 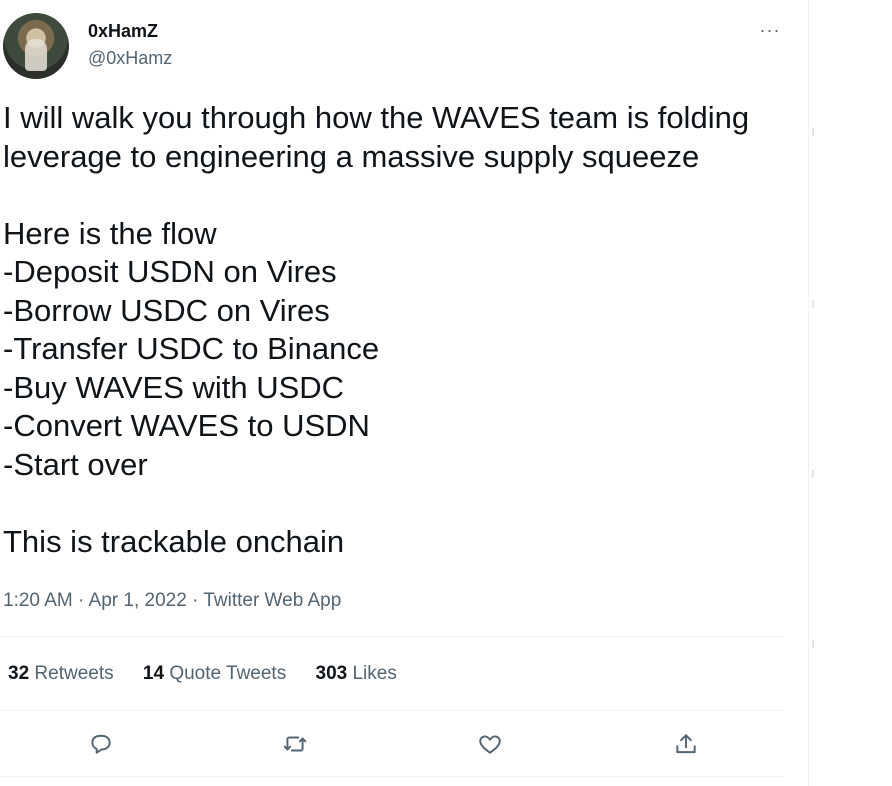 What do you see at coordinates (130, 58) in the screenshot?
I see `author-handle: @0xHamz` at bounding box center [130, 58].